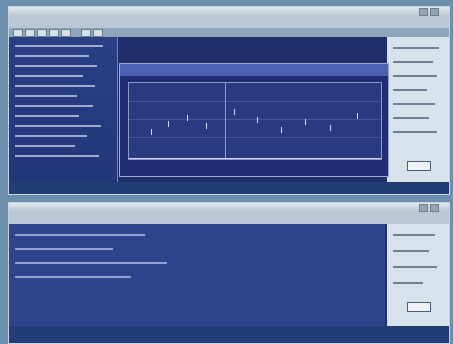 This screenshot has width=453, height=344. I want to click on bottom-window-titlebar, so click(229, 212).